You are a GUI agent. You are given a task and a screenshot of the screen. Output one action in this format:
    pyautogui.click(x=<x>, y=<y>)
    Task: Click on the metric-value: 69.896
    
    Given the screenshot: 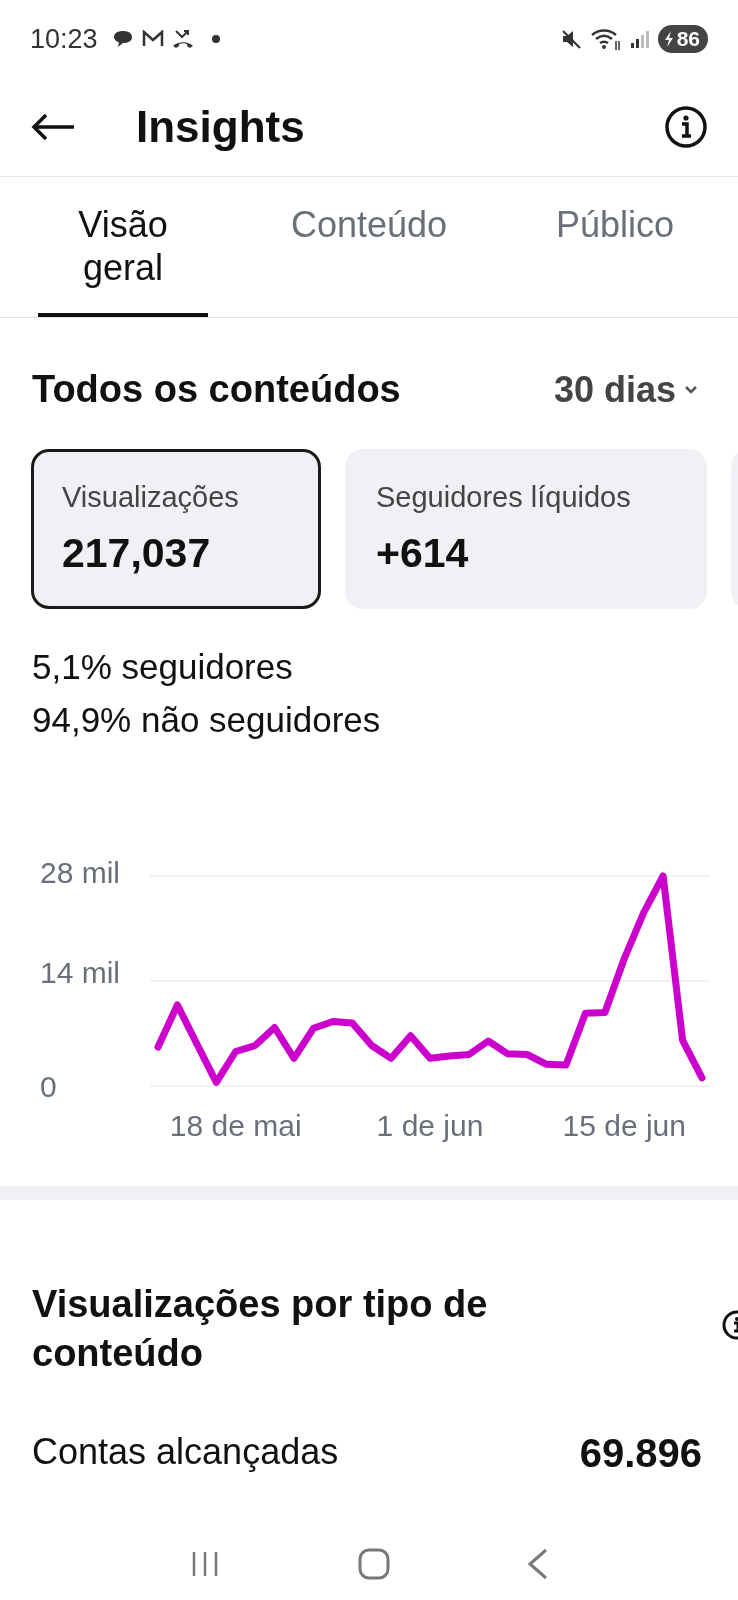 What is the action you would take?
    pyautogui.click(x=640, y=1453)
    